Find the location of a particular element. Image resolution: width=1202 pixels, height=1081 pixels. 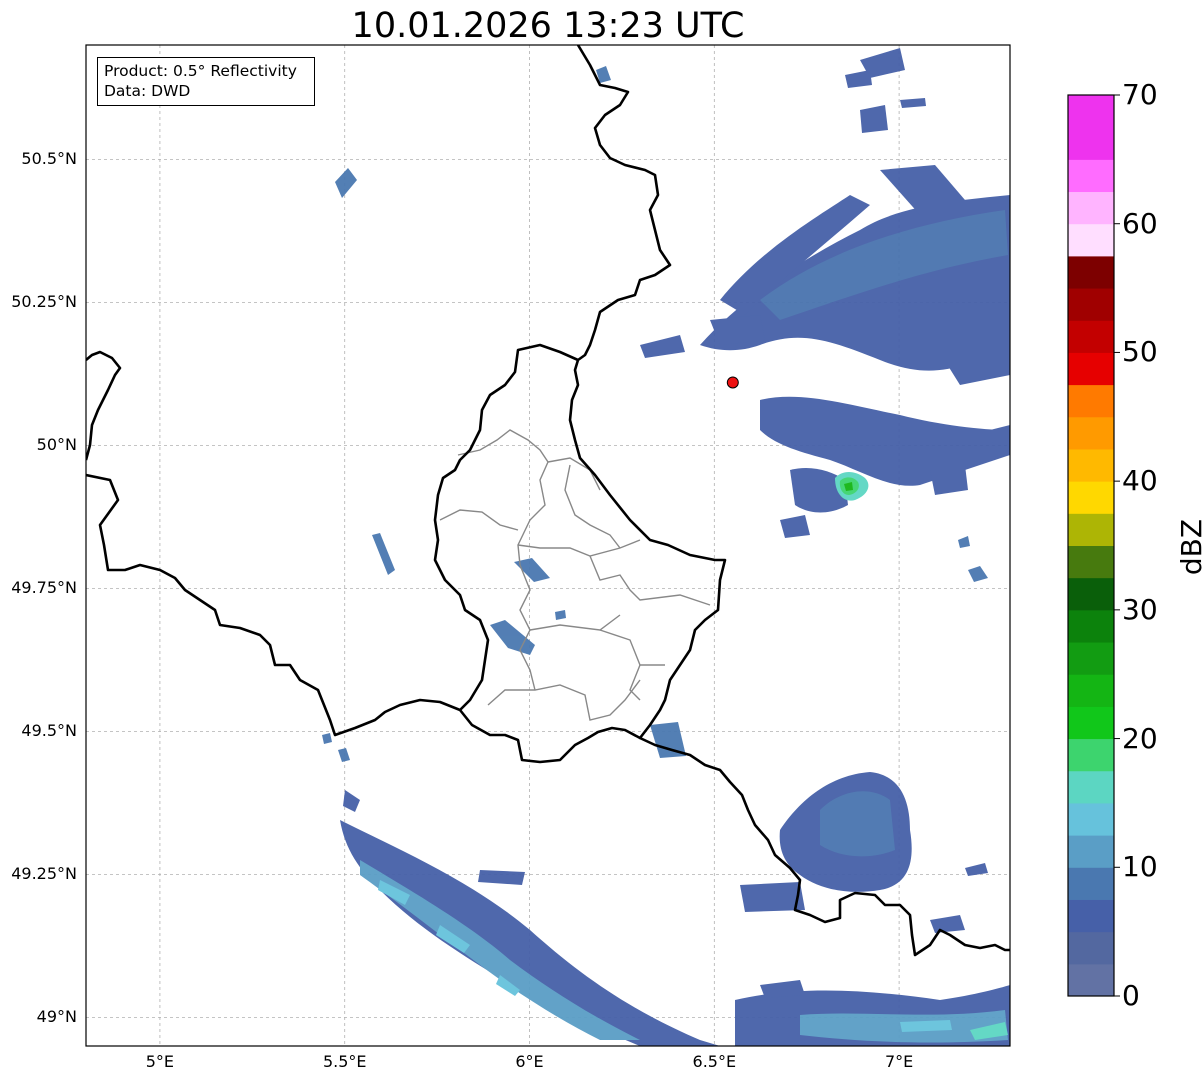

echo-east-band is located at coordinates (885, 467).